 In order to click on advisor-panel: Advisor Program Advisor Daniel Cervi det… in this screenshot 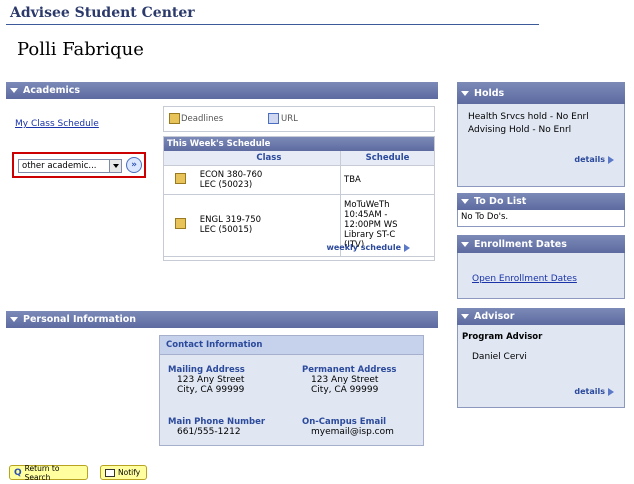, I will do `click(541, 358)`.